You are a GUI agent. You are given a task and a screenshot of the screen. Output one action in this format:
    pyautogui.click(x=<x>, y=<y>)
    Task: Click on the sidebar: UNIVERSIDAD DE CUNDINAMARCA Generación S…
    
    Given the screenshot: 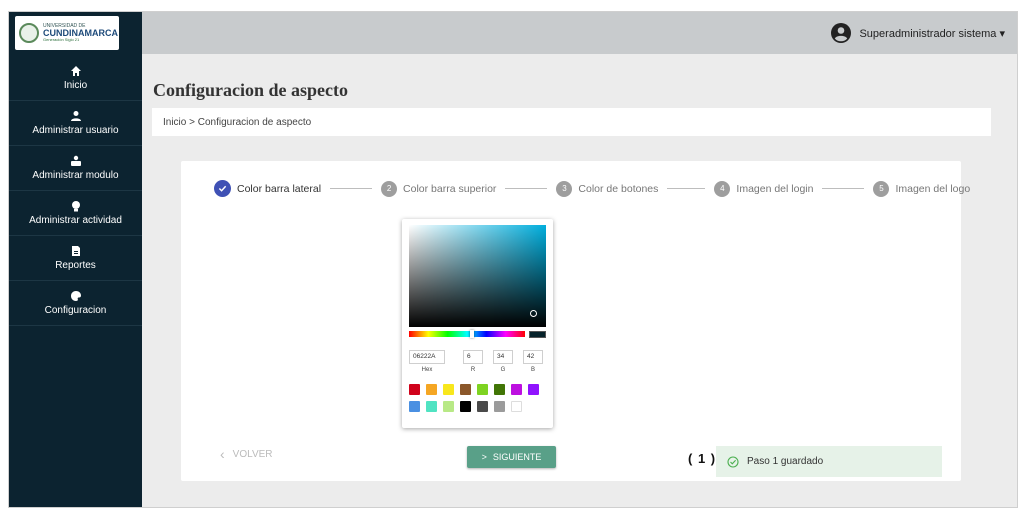 What is the action you would take?
    pyautogui.click(x=75, y=259)
    